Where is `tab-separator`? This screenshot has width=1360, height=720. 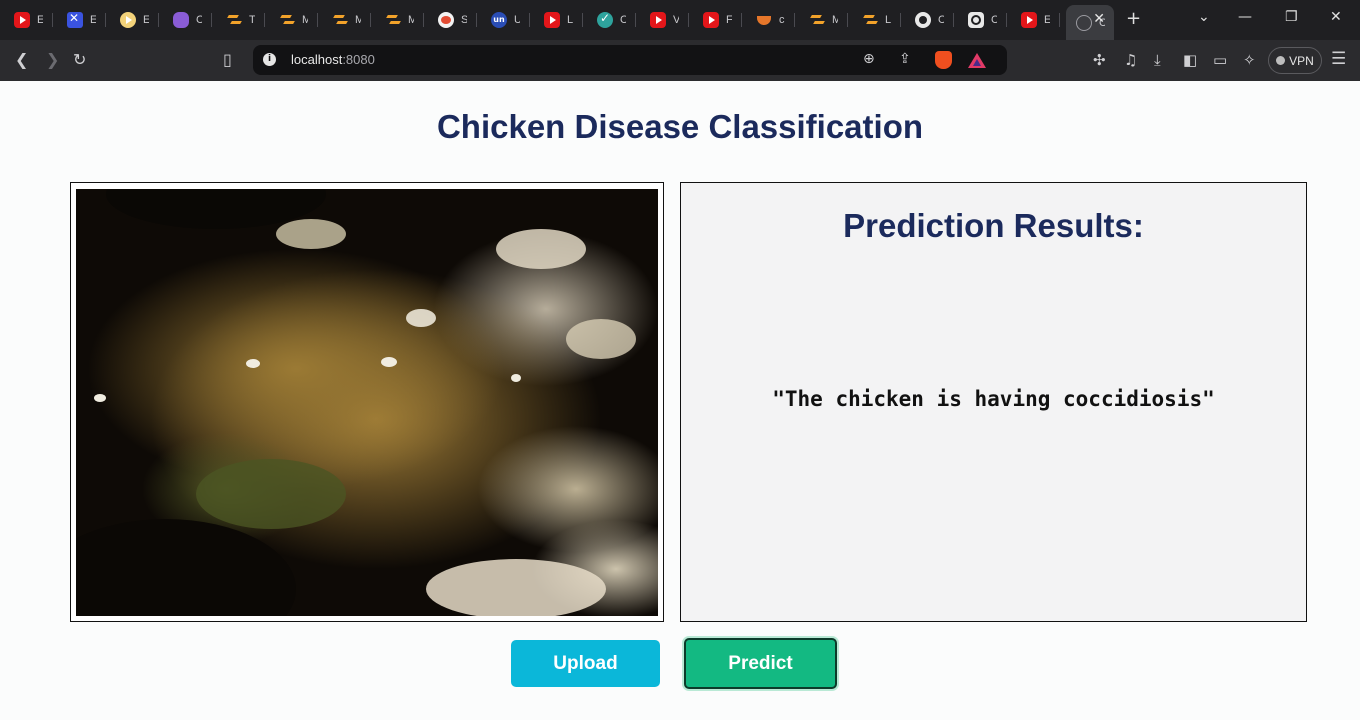 tab-separator is located at coordinates (1059, 20).